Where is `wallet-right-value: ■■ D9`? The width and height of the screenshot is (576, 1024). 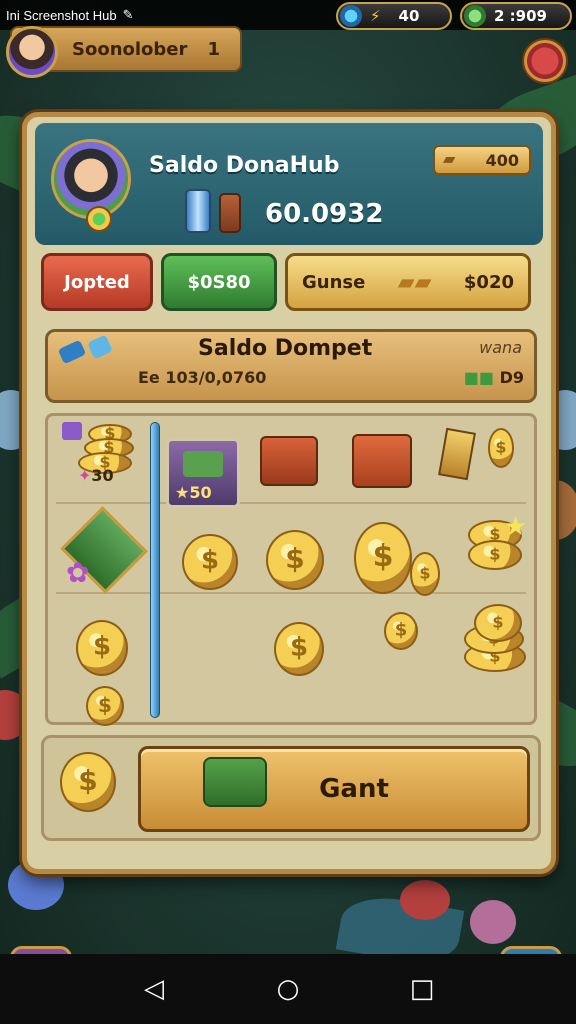
wallet-right-value: ■■ D9 is located at coordinates (493, 377).